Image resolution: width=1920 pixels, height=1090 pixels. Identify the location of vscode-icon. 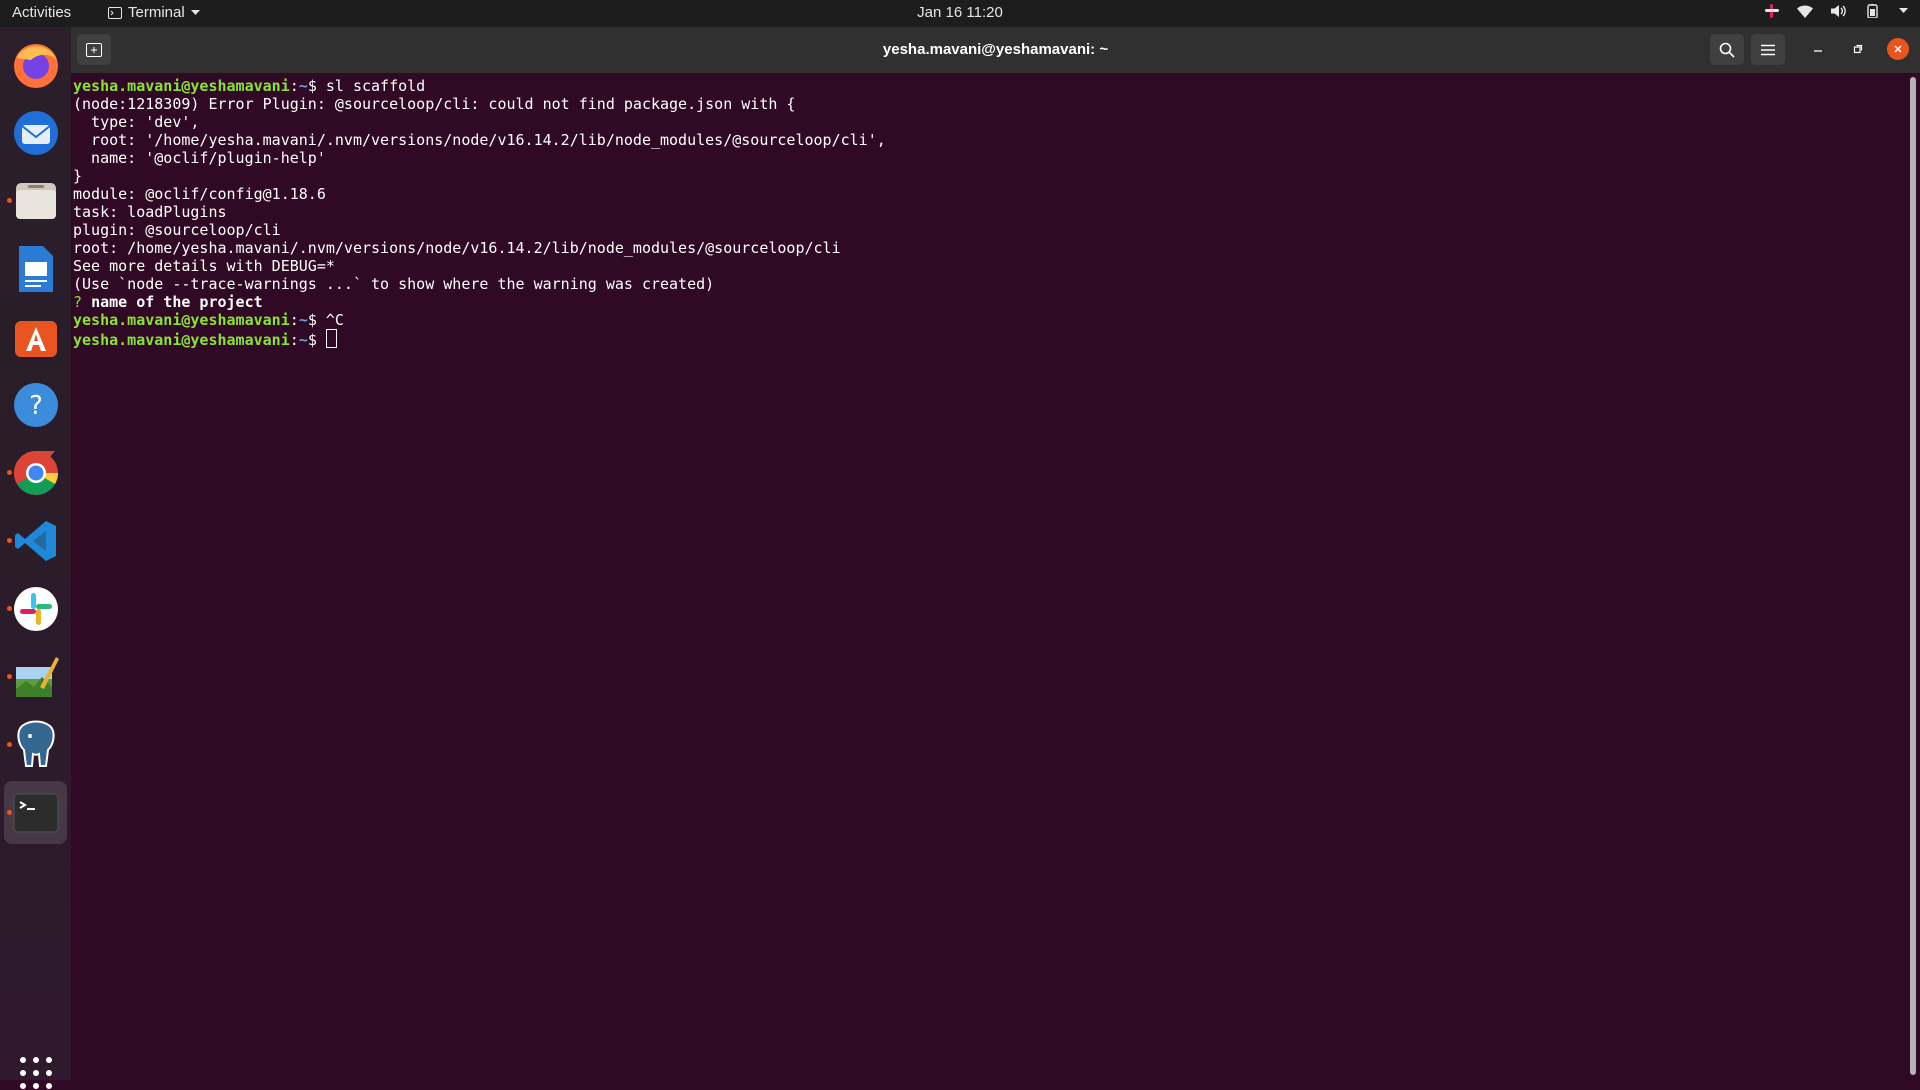
(35, 540).